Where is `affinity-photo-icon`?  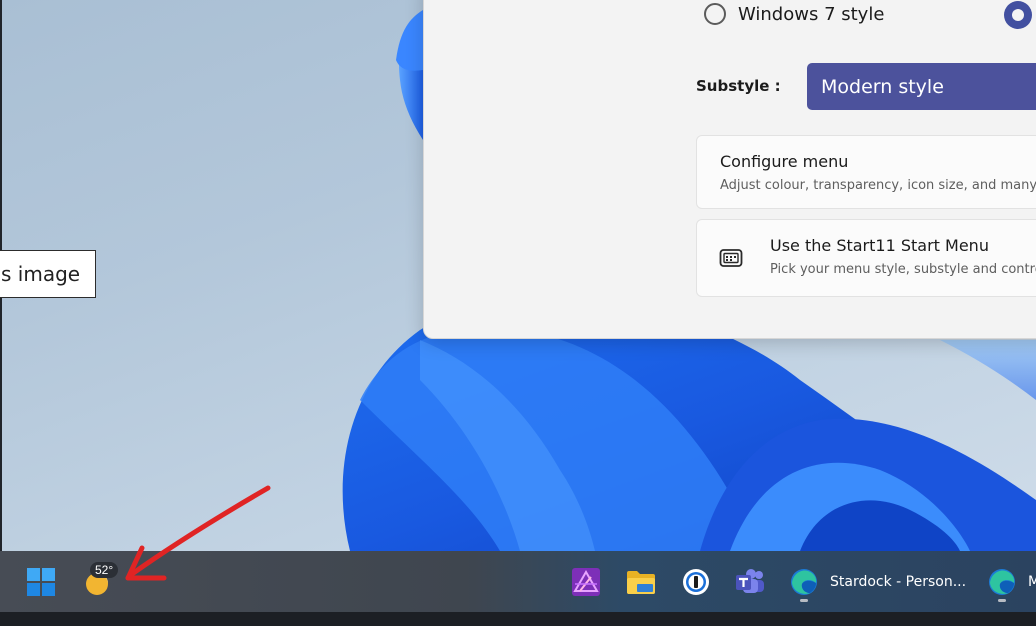
affinity-photo-icon is located at coordinates (586, 582).